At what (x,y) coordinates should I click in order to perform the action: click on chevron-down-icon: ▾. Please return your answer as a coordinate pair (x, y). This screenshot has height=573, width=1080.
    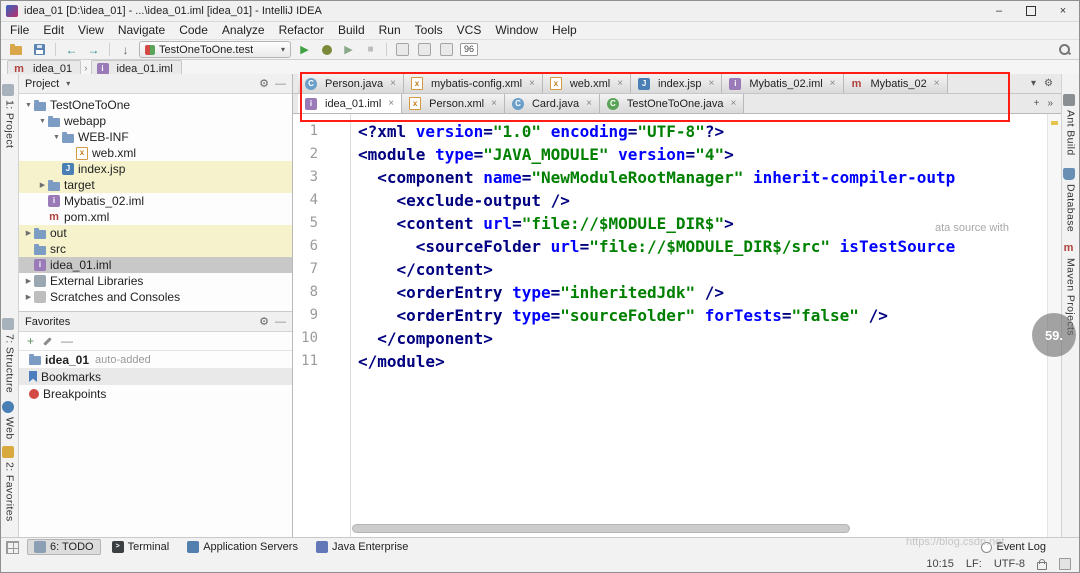
    Looking at the image, I should click on (68, 83).